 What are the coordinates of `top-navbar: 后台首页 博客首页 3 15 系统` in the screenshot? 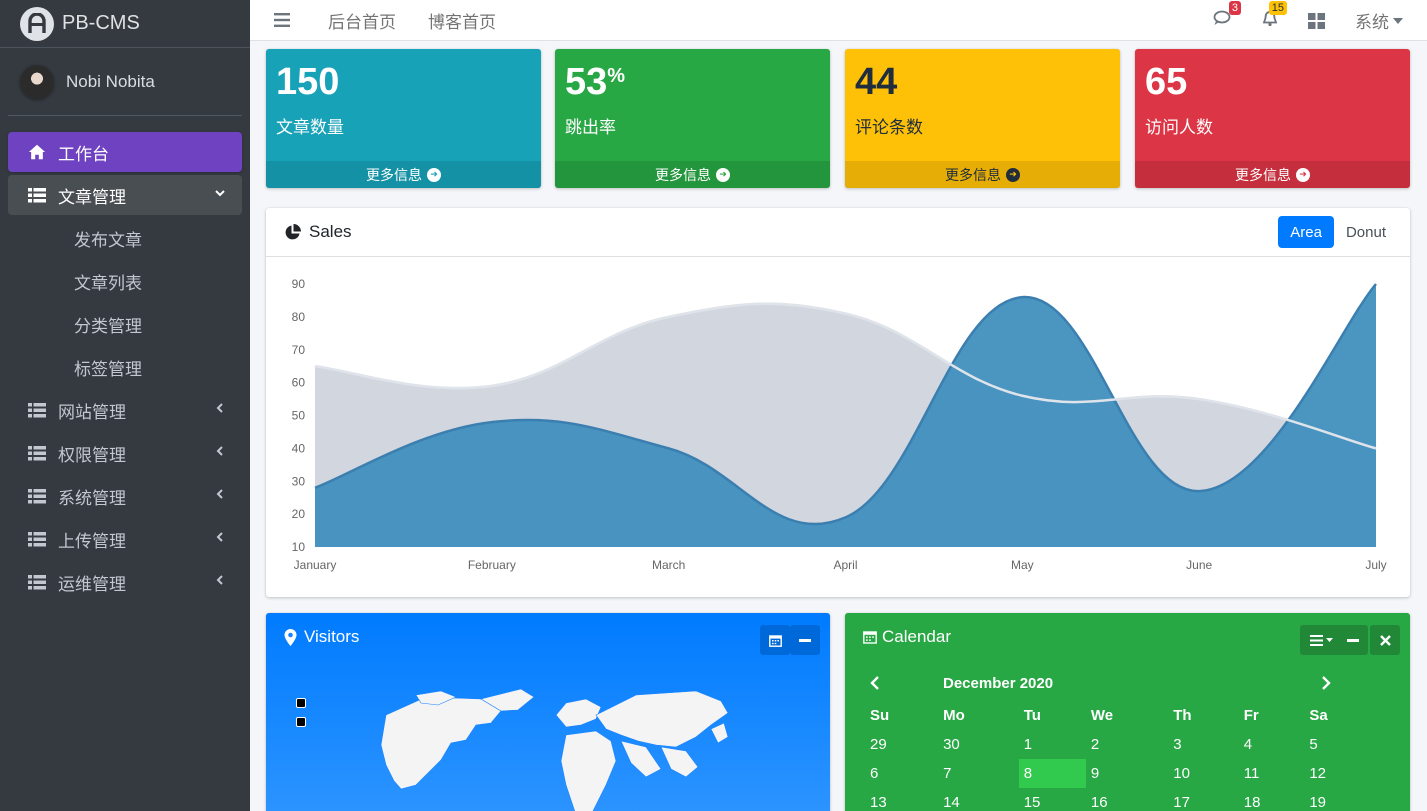 It's located at (838, 20).